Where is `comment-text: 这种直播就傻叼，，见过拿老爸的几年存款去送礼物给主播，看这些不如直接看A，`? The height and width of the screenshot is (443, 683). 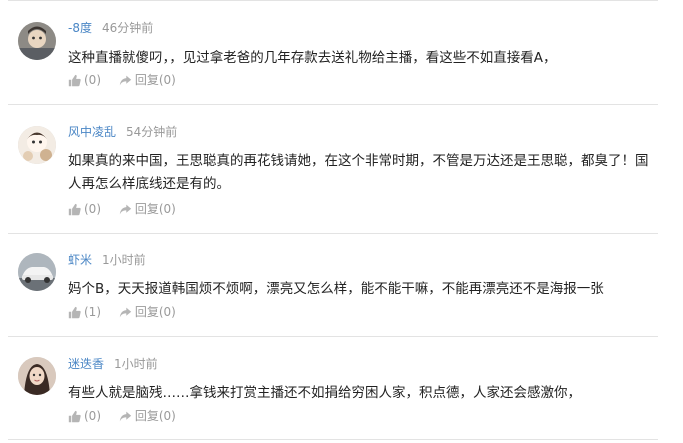
comment-text: 这种直播就傻叼，，见过拿老爸的几年存款去送礼物给主播，看这些不如直接看A， is located at coordinates (312, 58).